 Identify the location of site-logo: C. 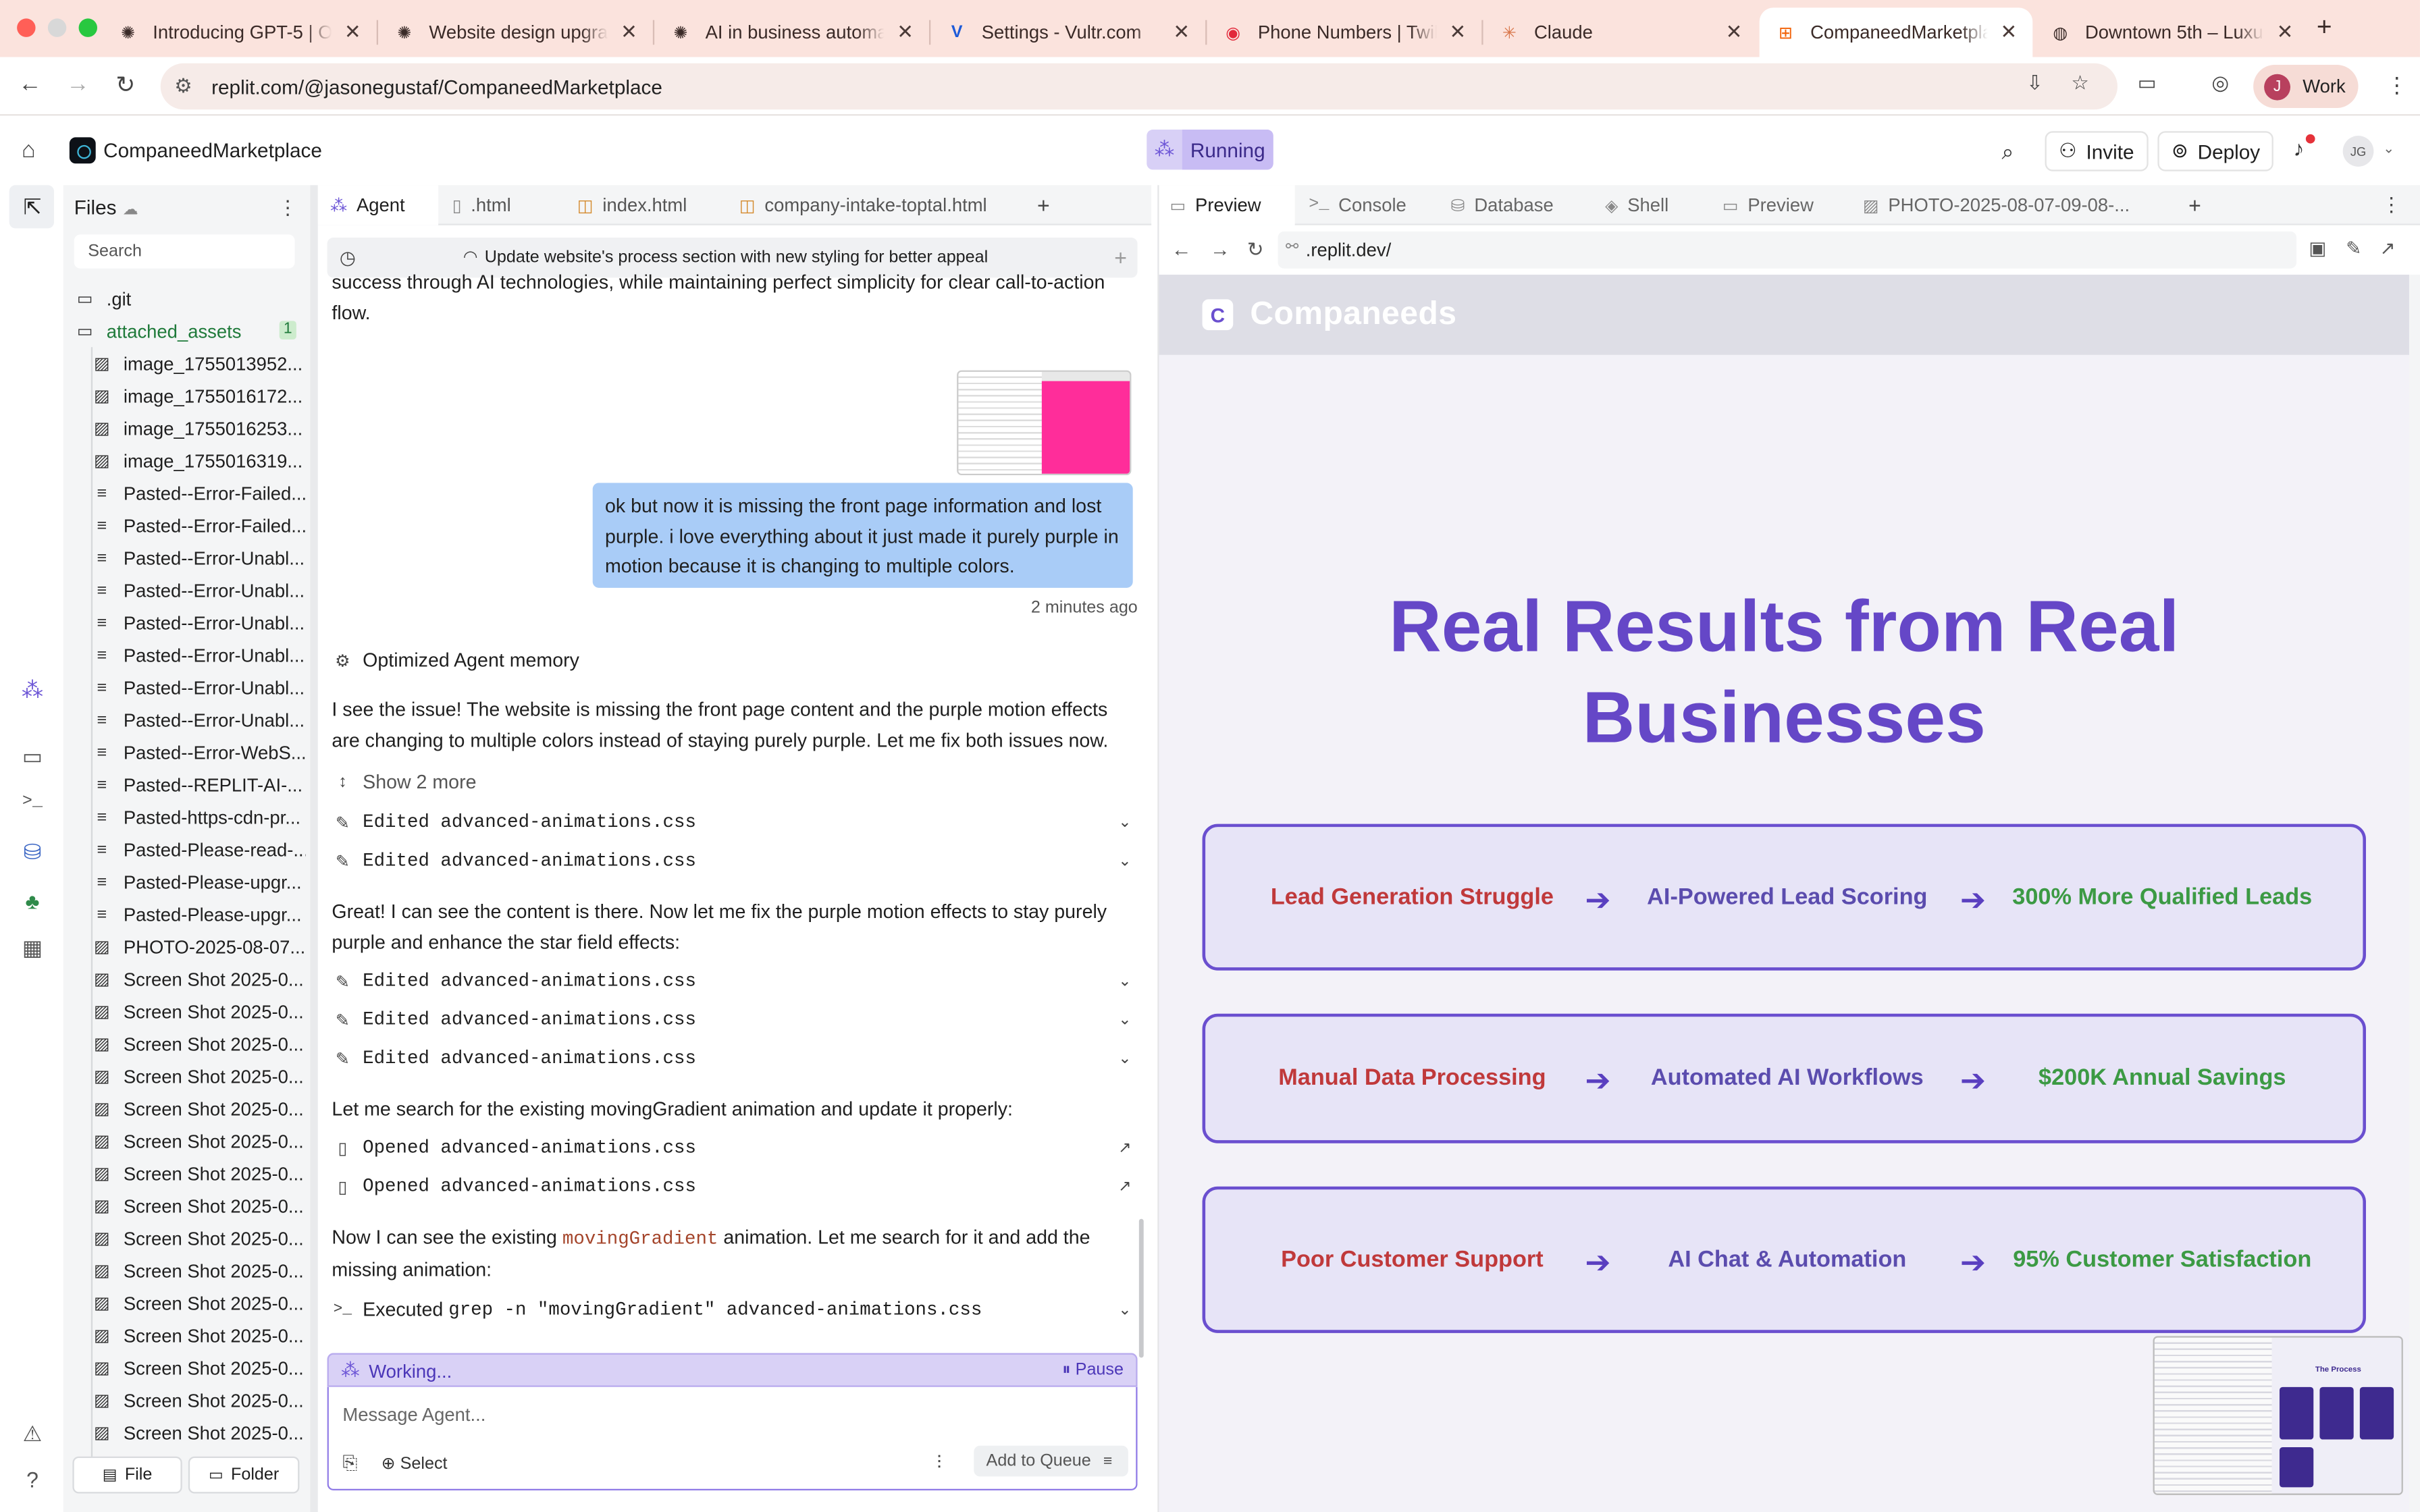
(1218, 315).